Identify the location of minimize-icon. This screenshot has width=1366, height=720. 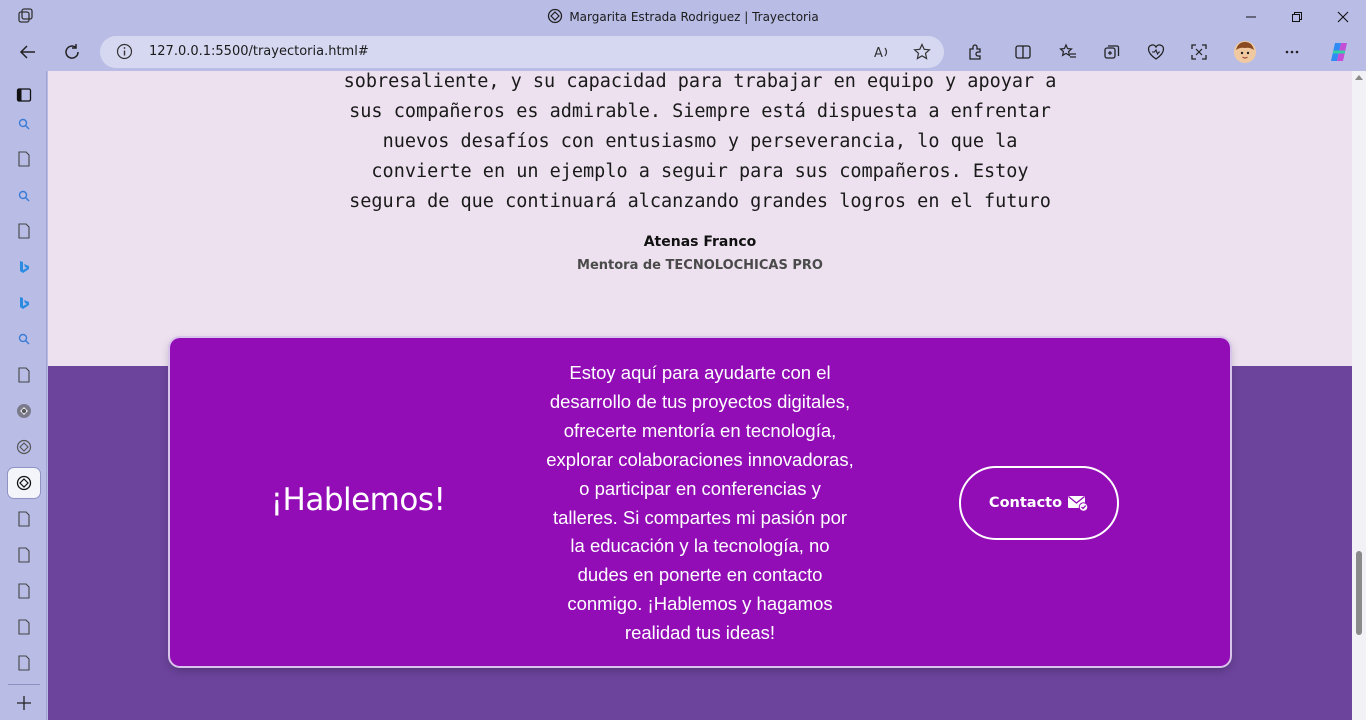
(1251, 16).